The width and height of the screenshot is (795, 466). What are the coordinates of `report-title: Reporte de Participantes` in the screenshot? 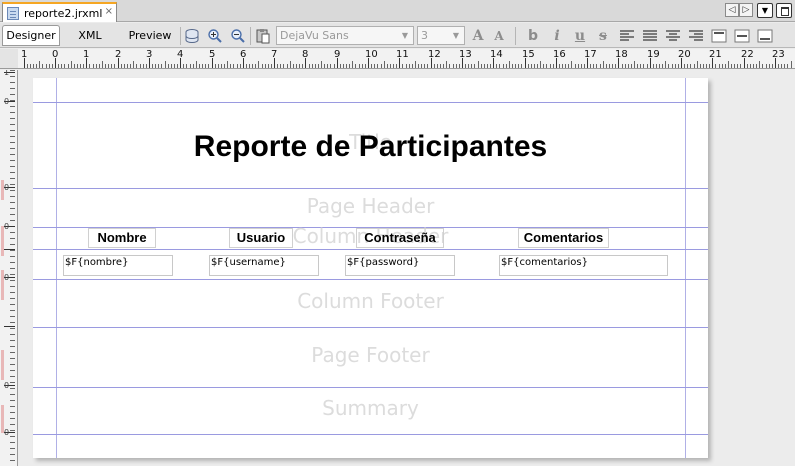 It's located at (370, 147).